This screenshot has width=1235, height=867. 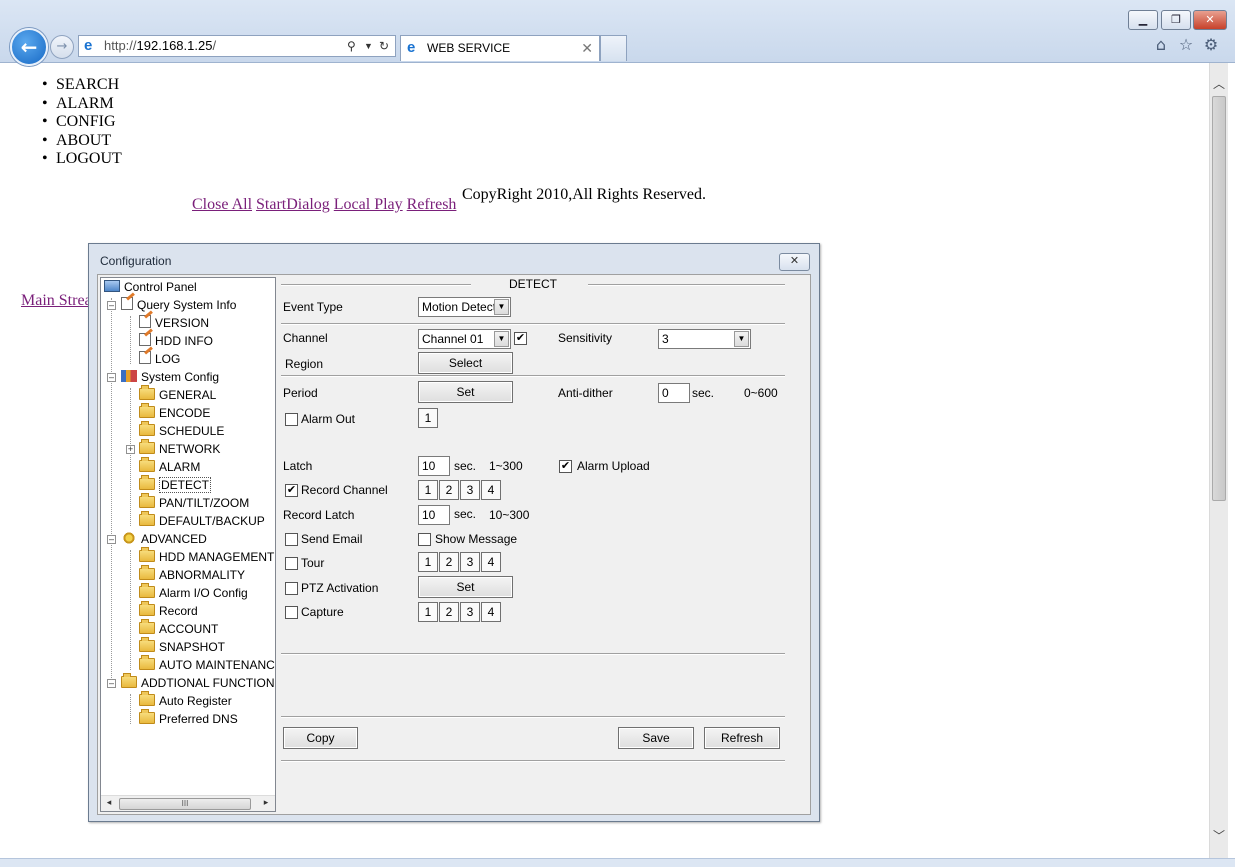 I want to click on capture-channel-3: 3, so click(x=470, y=612).